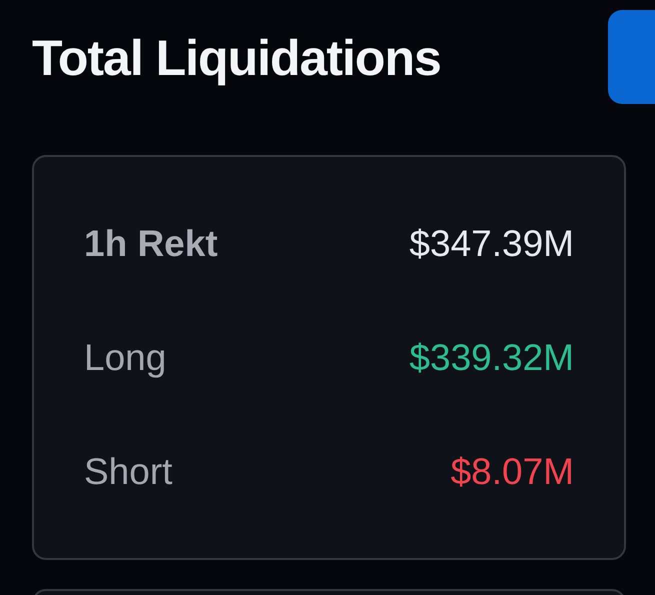  What do you see at coordinates (151, 244) in the screenshot?
I see `stat-label: 1h Rekt` at bounding box center [151, 244].